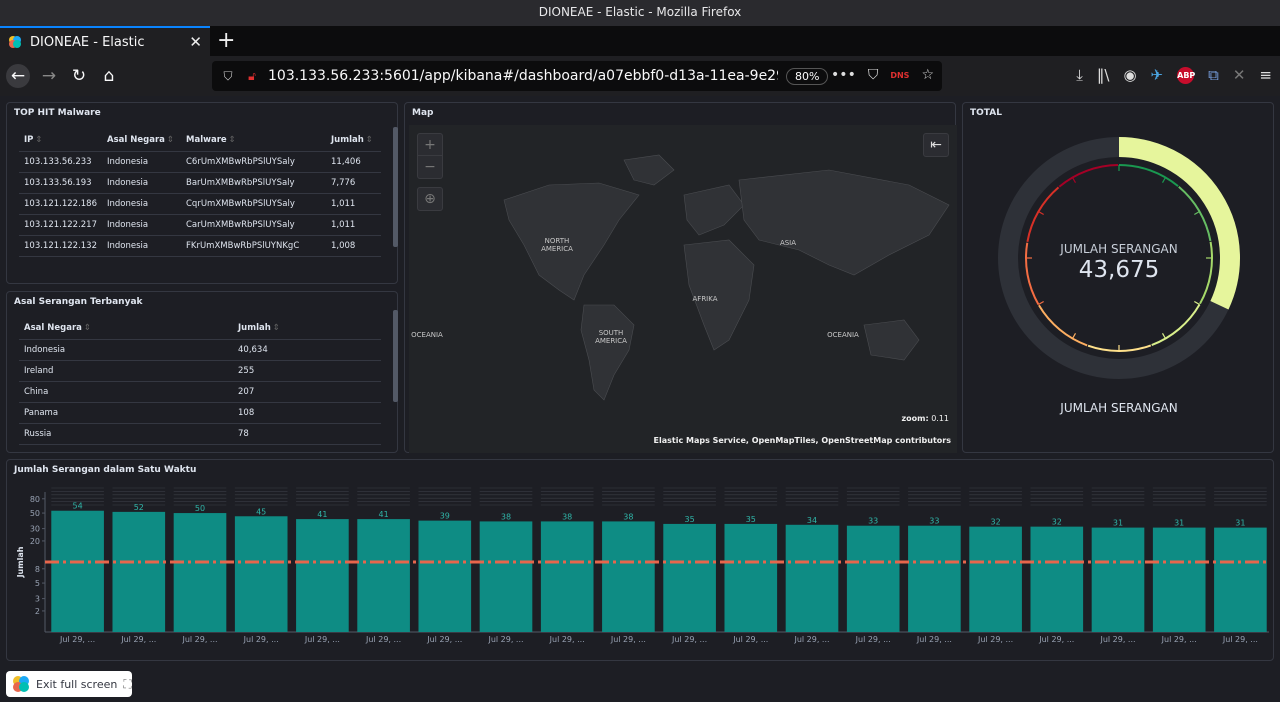 The width and height of the screenshot is (1280, 702). I want to click on gauge-tick, so click(1197, 213).